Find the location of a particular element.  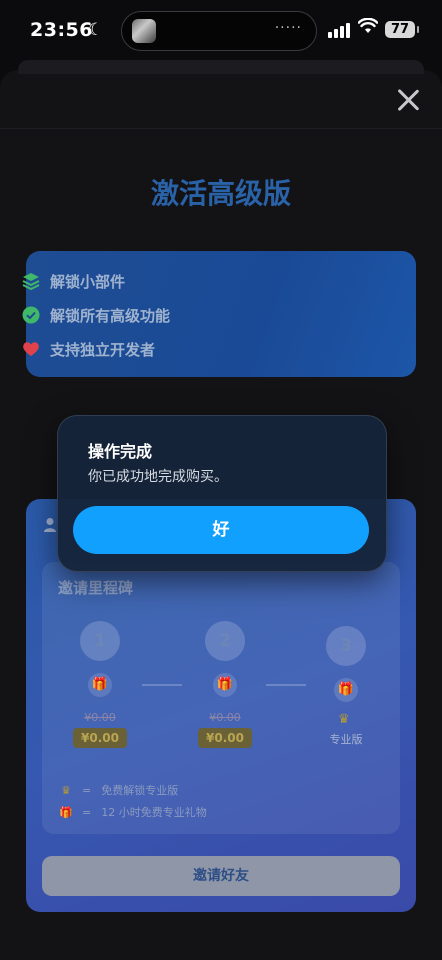

page-title: 激活高级版 is located at coordinates (220, 193).